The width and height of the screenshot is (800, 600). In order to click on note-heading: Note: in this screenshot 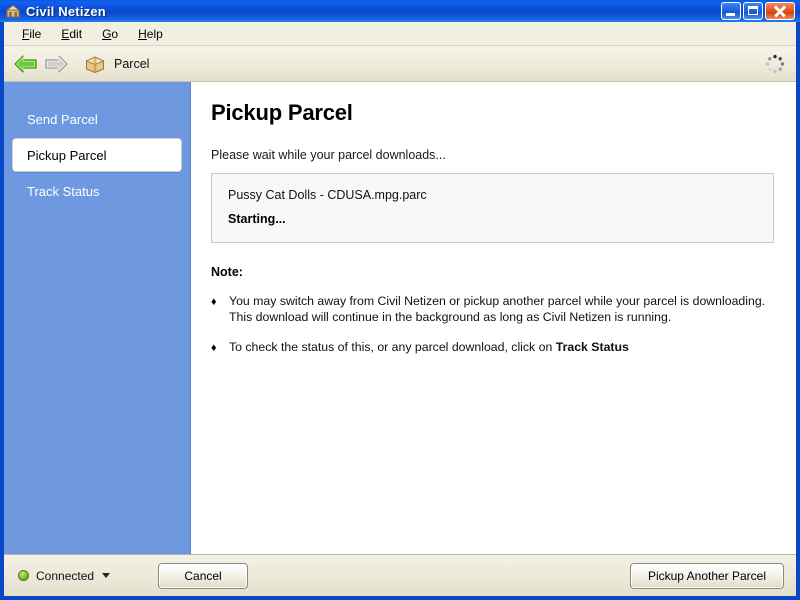, I will do `click(227, 272)`.